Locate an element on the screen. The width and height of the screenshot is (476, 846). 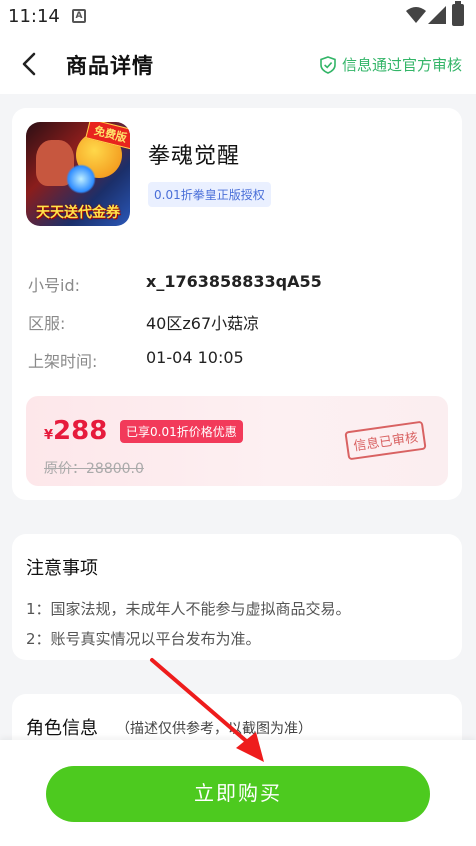
page-title: 商品详情 is located at coordinates (110, 66).